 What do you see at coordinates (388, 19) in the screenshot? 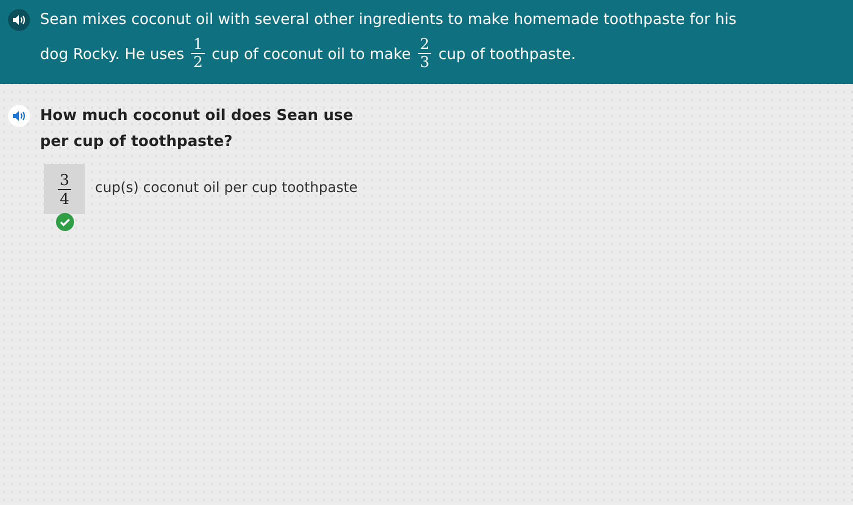
I see `prompt-text: Sean mixes coconut oil with several other ingredients to make homemade toothpaste for his` at bounding box center [388, 19].